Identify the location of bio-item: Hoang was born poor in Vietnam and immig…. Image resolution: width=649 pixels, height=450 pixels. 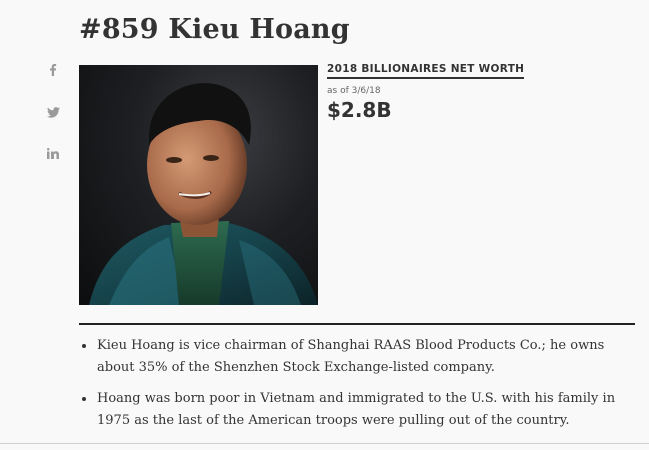
(359, 410).